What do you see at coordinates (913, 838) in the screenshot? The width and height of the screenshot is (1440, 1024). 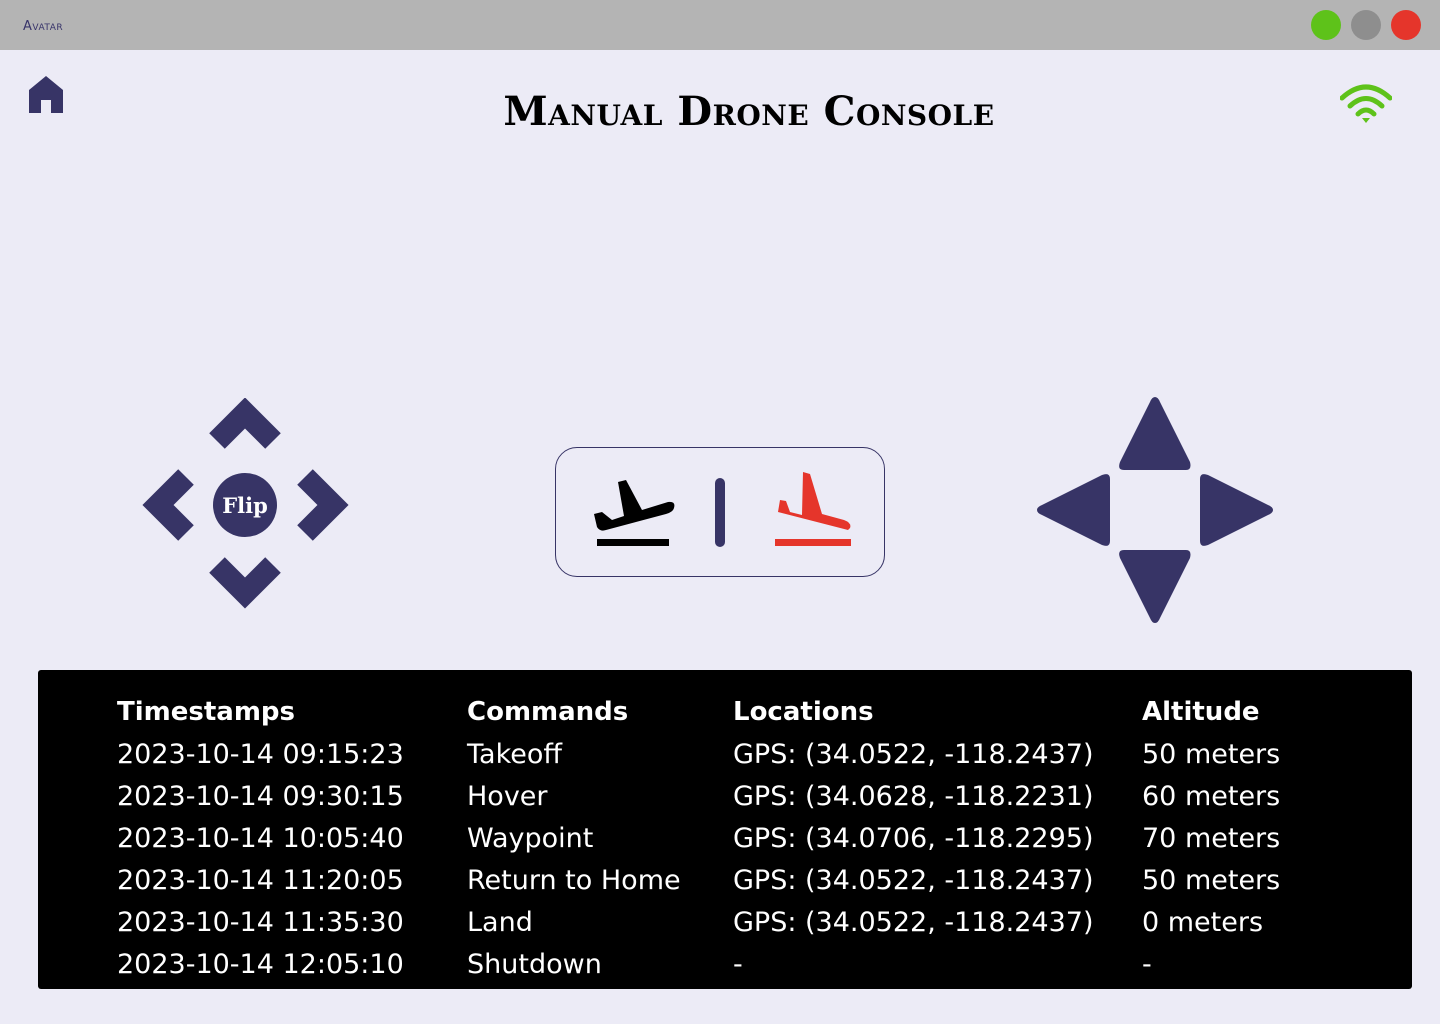 I see `table-cell: GPS: (34.0706, -118.2295)` at bounding box center [913, 838].